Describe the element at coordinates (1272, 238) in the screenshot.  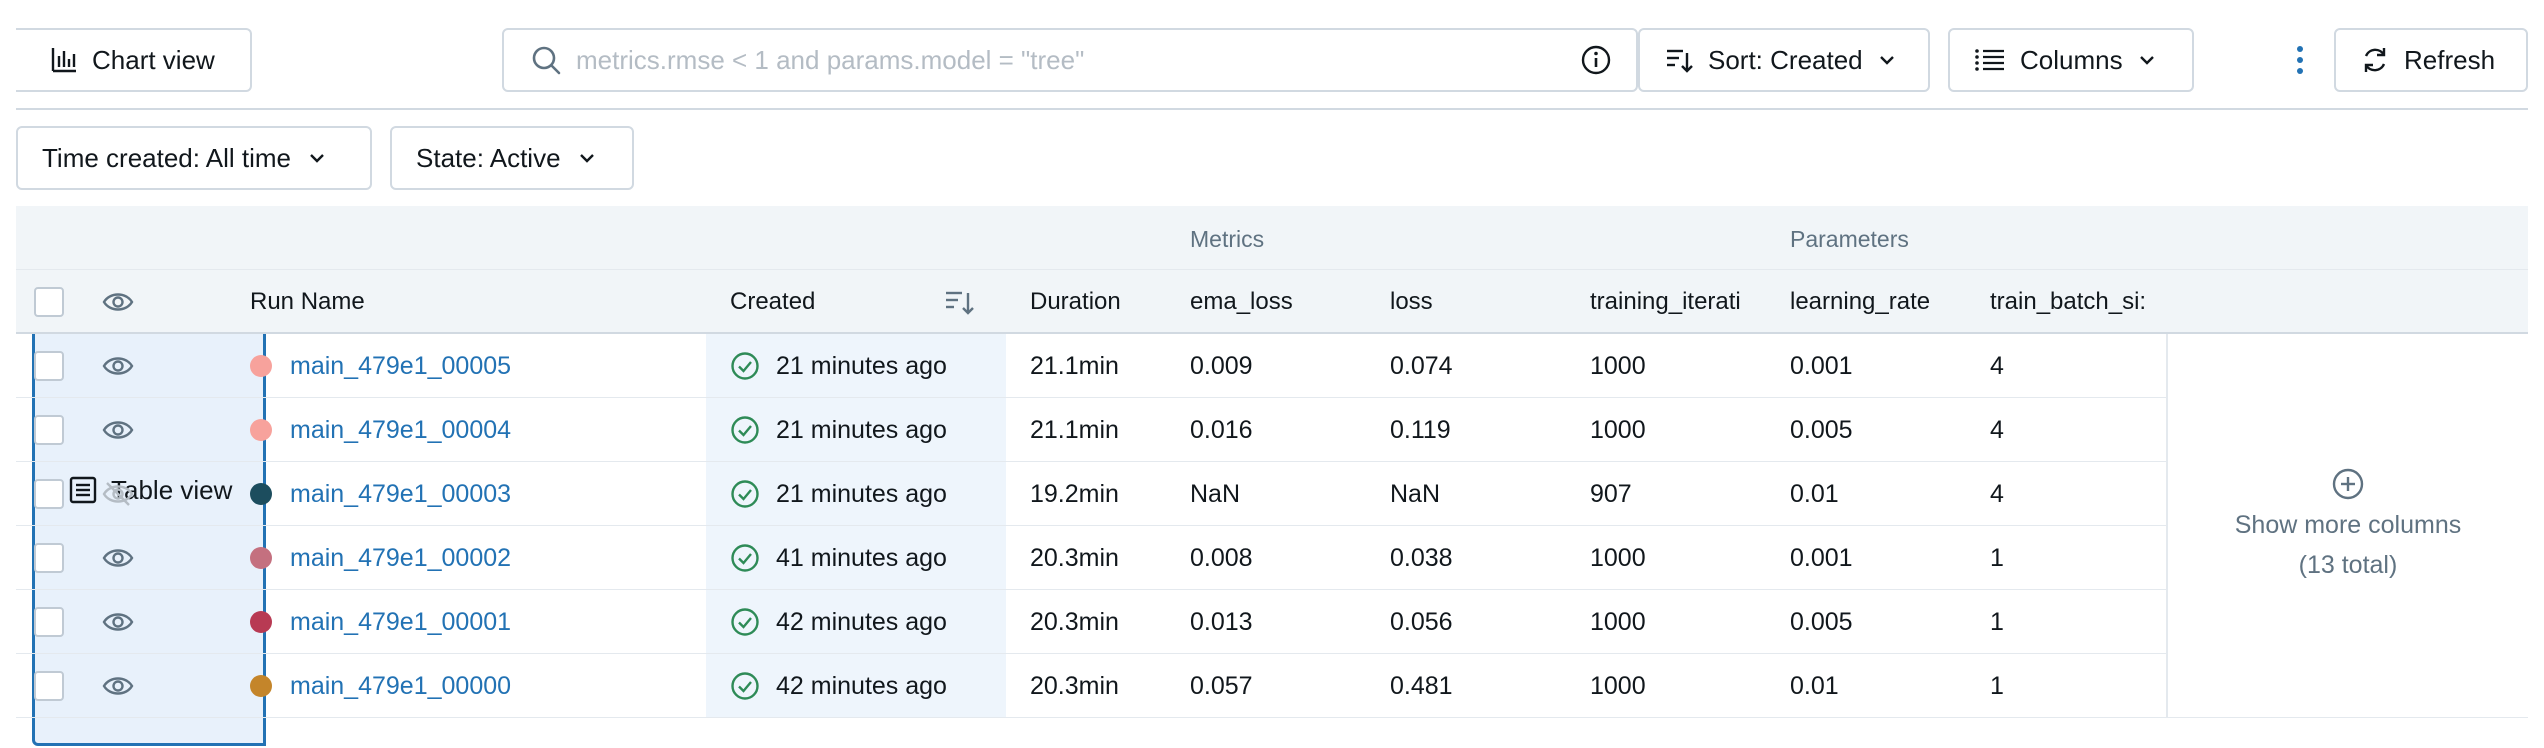
I see `column-group-header: Metrics Parameters` at that location.